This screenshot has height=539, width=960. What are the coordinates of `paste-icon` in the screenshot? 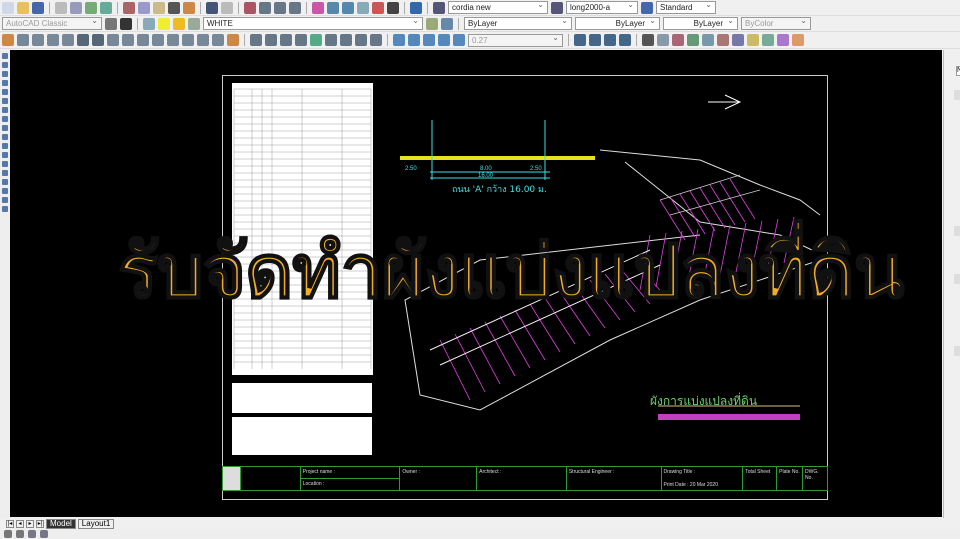 It's located at (159, 7).